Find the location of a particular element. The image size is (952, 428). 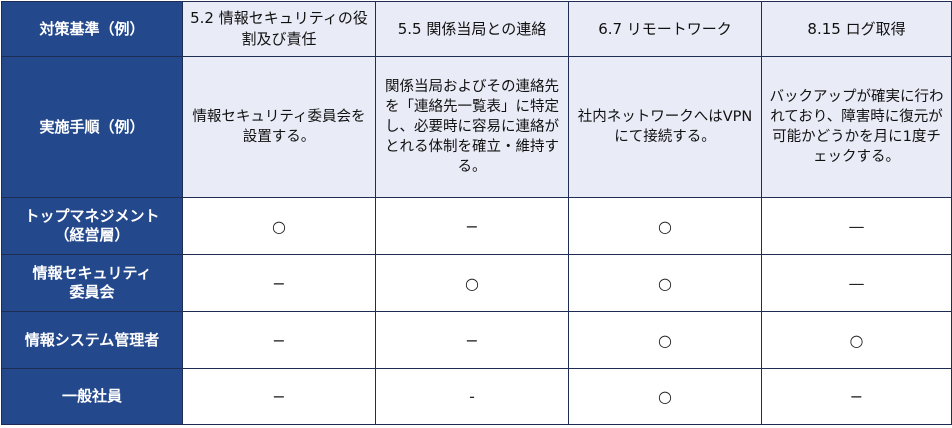

role-name: トップマネジメント （経営層） is located at coordinates (92, 225).